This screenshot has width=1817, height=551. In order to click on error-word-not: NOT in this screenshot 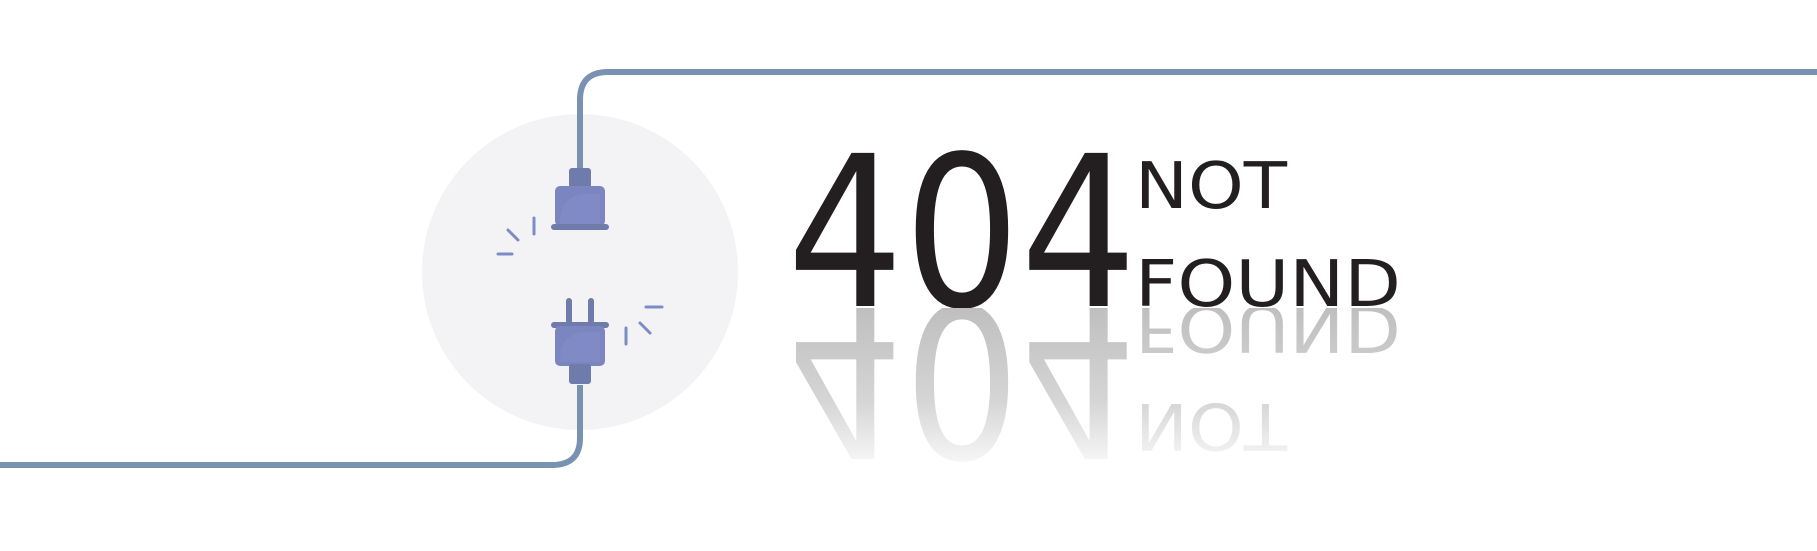, I will do `click(1211, 187)`.